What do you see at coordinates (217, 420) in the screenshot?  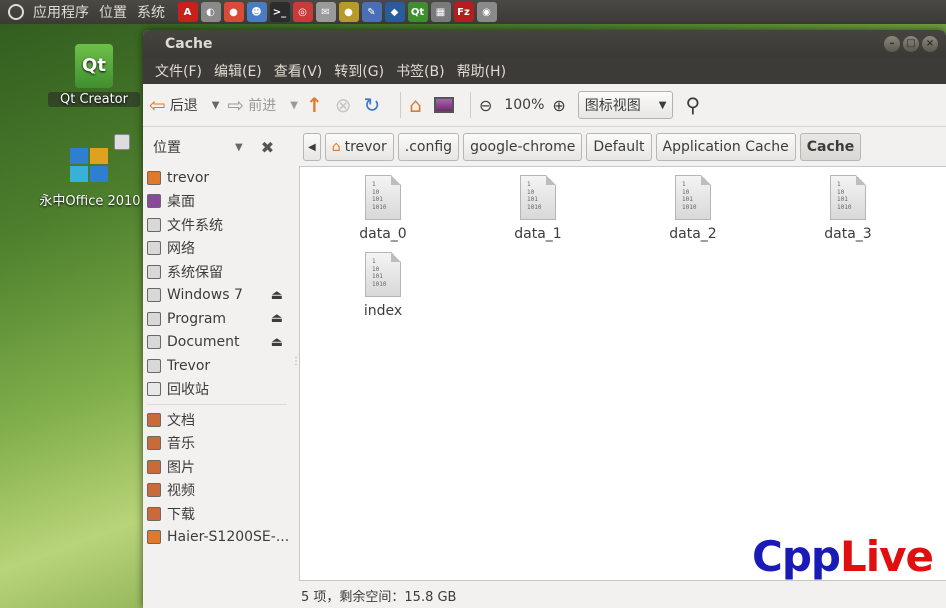 I see `sidebar-bookmark: 文档` at bounding box center [217, 420].